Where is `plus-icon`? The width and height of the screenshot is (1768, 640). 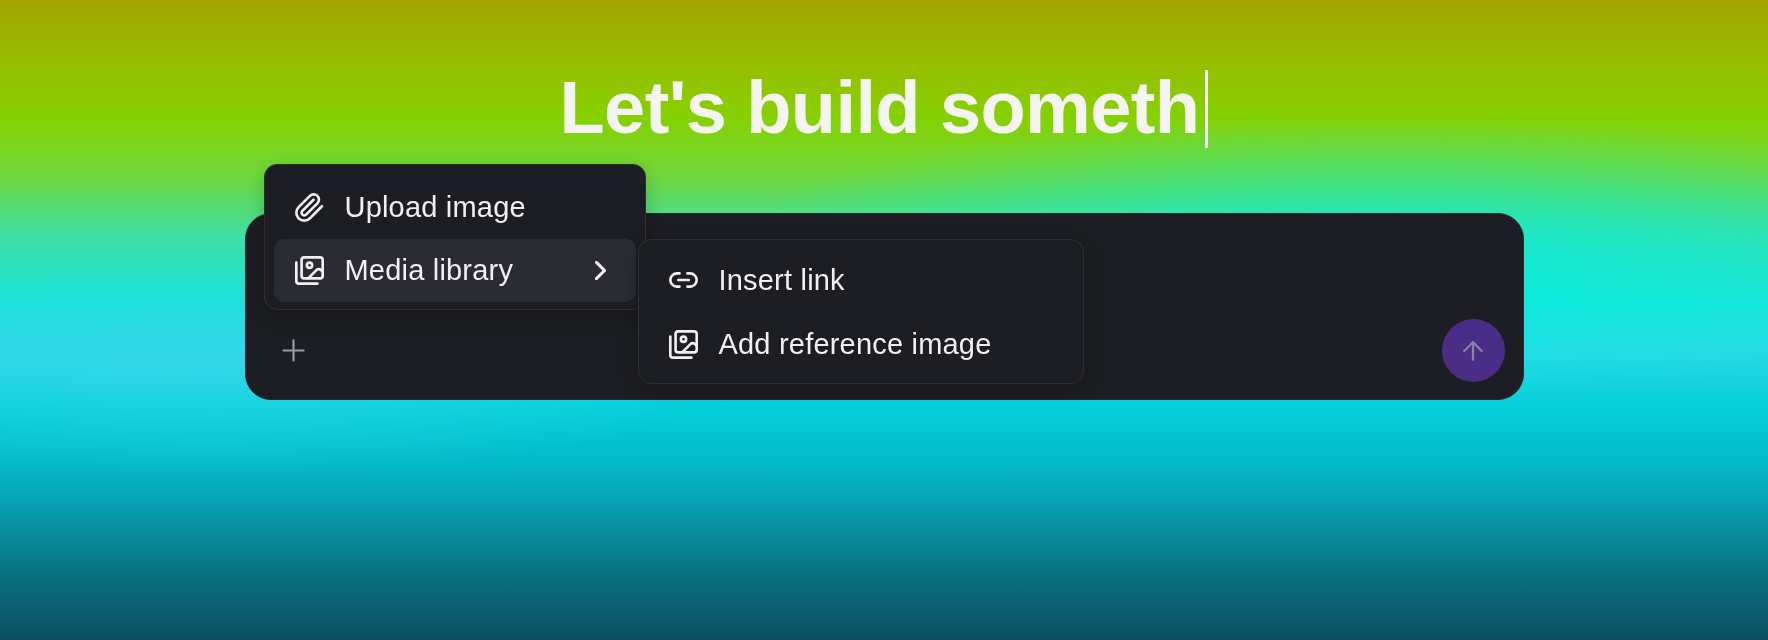 plus-icon is located at coordinates (293, 350).